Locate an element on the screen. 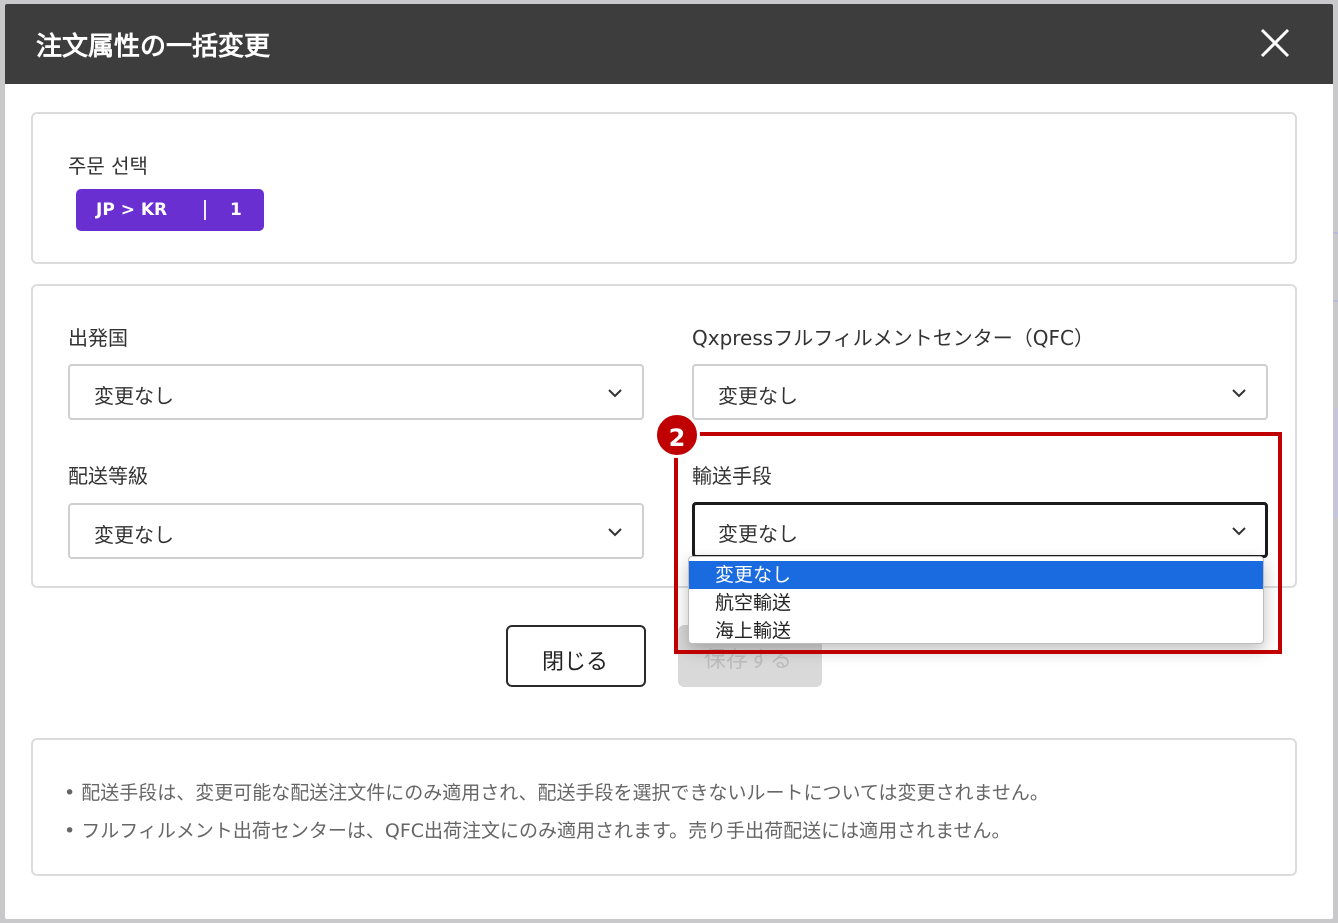 The image size is (1338, 923). close-button: 閉じる is located at coordinates (576, 656).